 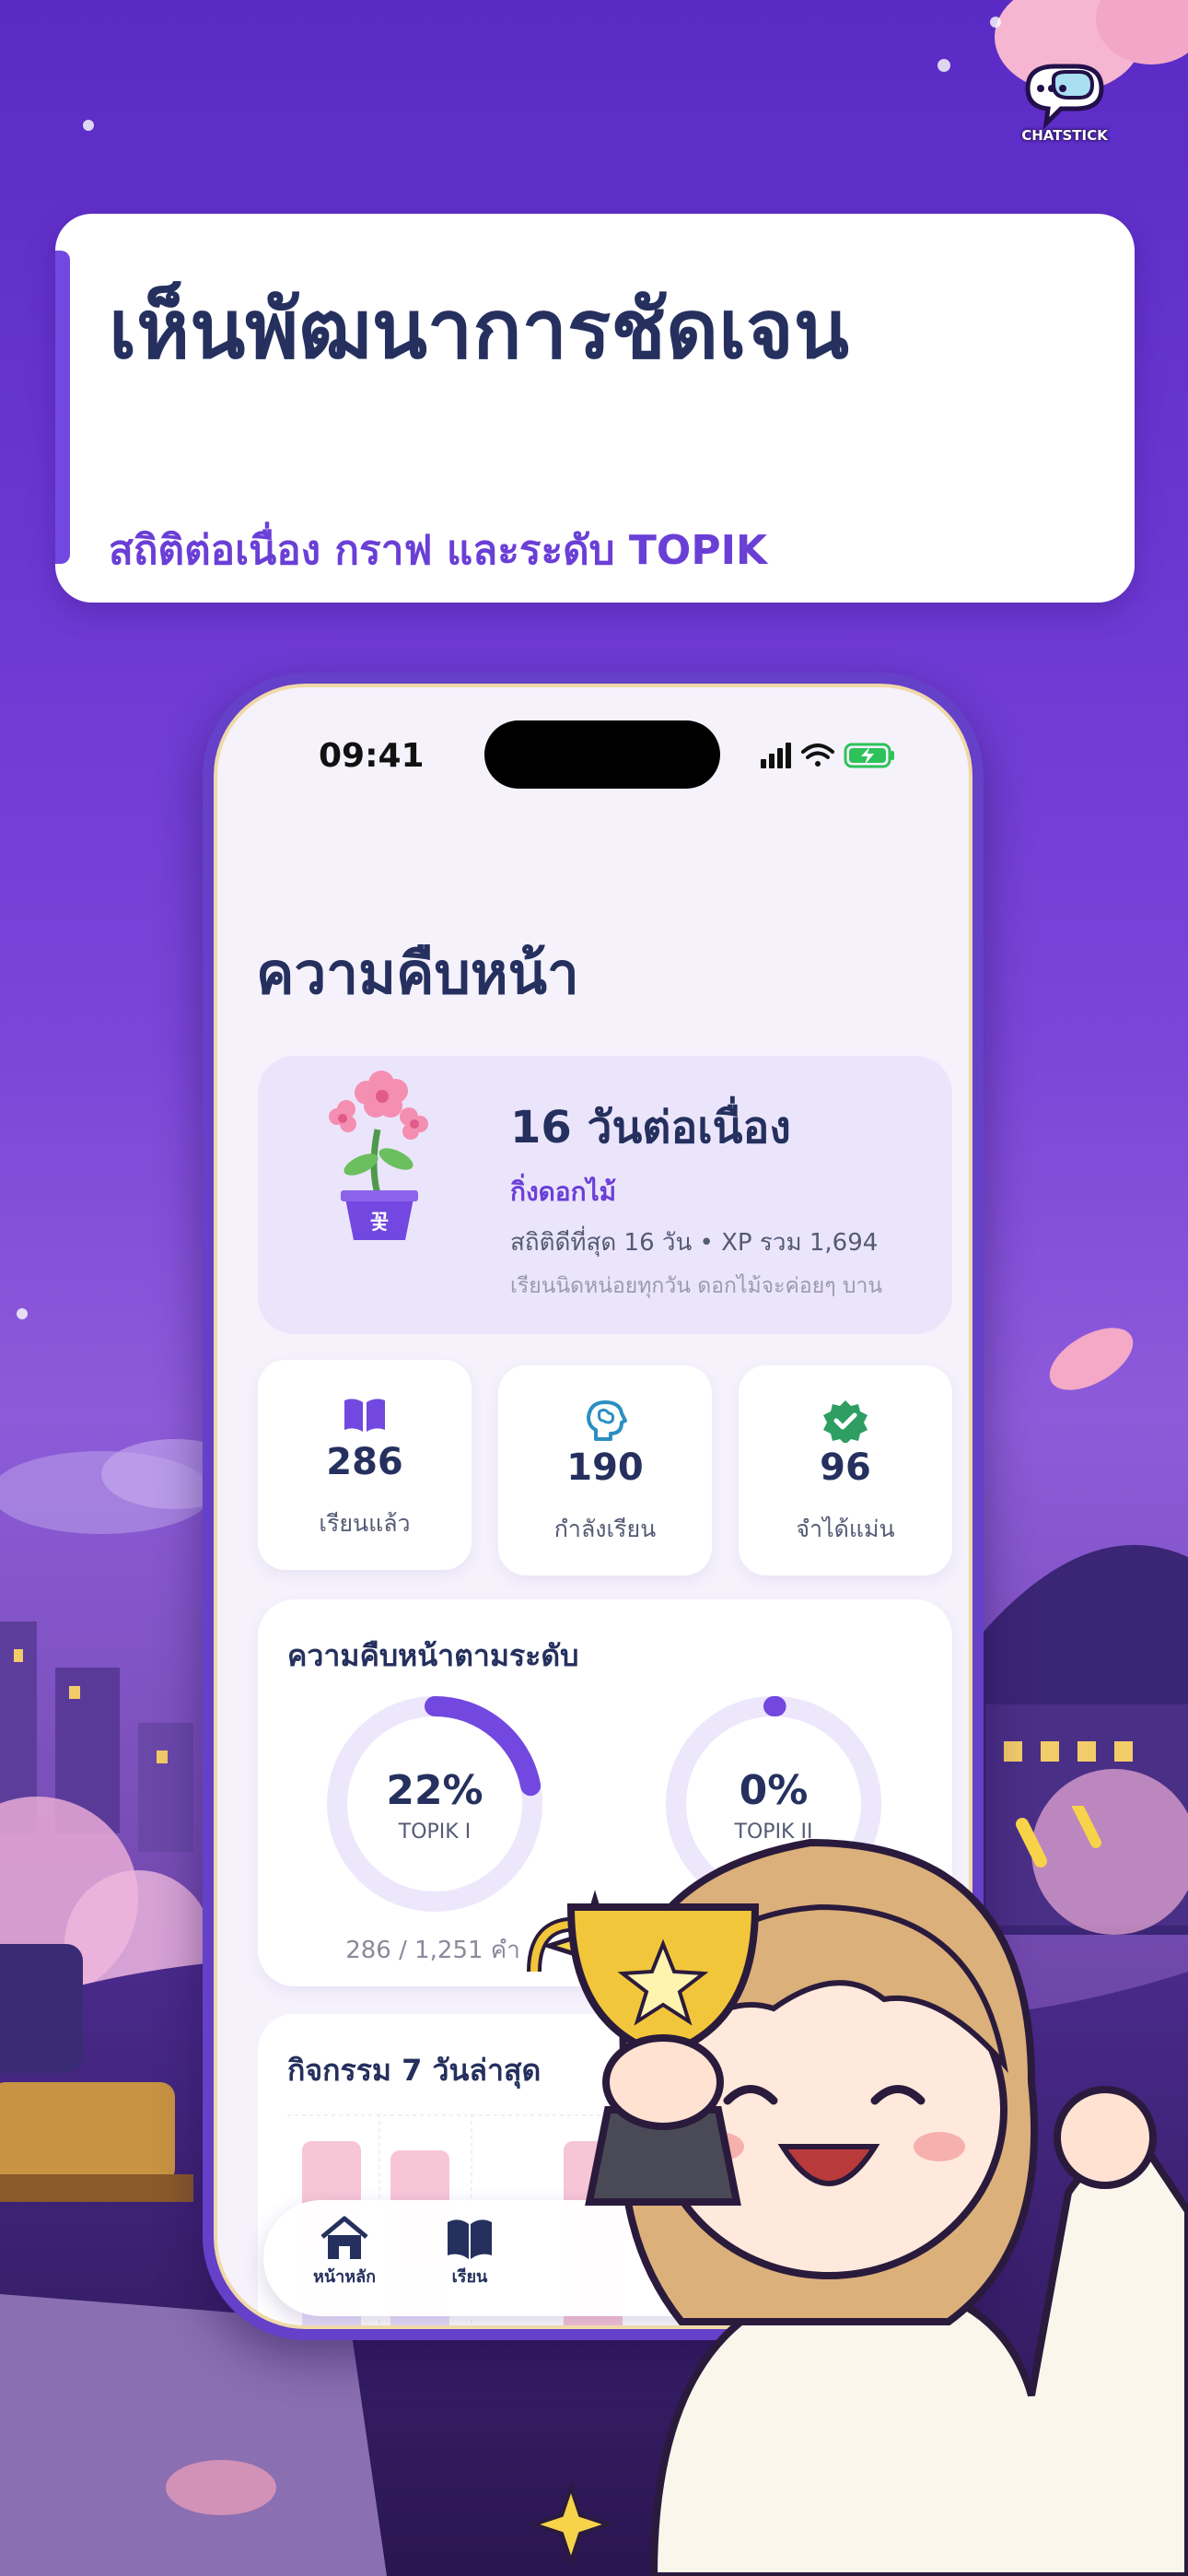 What do you see at coordinates (817, 755) in the screenshot?
I see `wifi-icon` at bounding box center [817, 755].